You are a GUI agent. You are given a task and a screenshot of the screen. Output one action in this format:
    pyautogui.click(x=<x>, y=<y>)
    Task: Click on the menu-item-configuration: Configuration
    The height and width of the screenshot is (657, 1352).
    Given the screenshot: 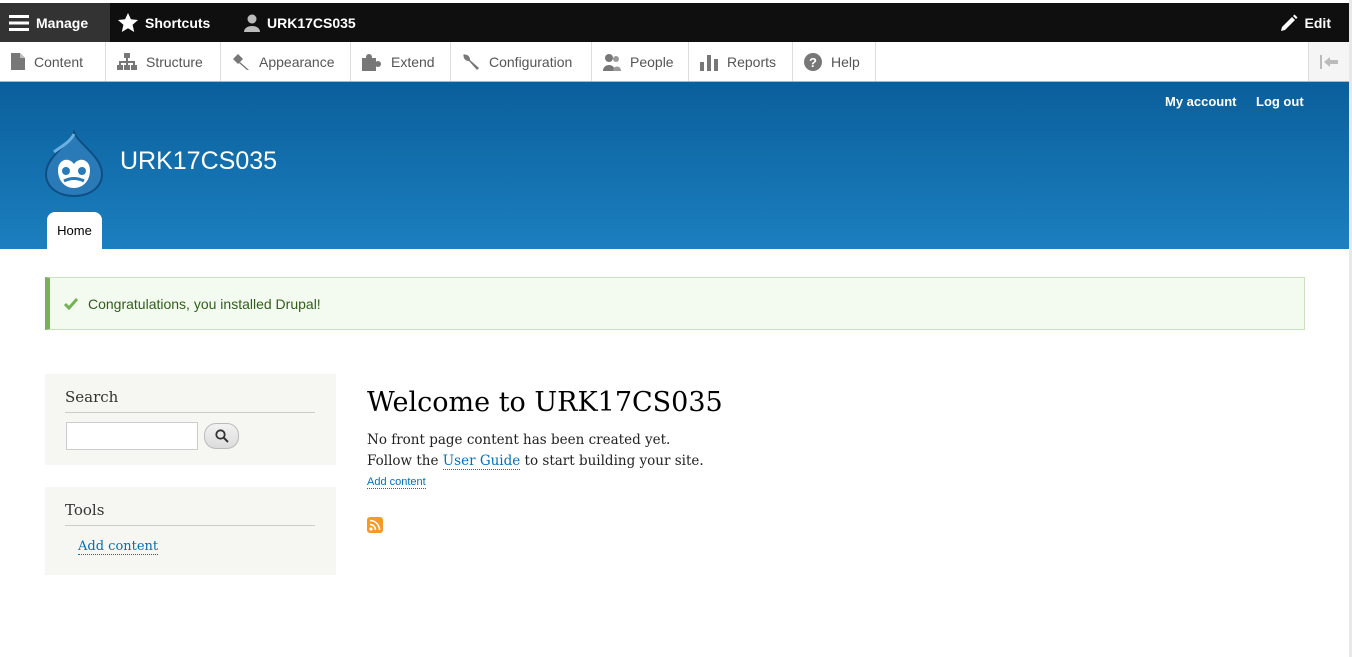 What is the action you would take?
    pyautogui.click(x=521, y=61)
    